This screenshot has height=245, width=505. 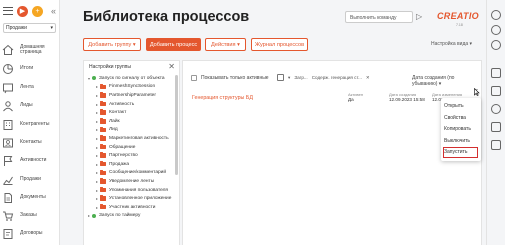 What do you see at coordinates (455, 118) in the screenshot?
I see `menu-item-properties: Свойства` at bounding box center [455, 118].